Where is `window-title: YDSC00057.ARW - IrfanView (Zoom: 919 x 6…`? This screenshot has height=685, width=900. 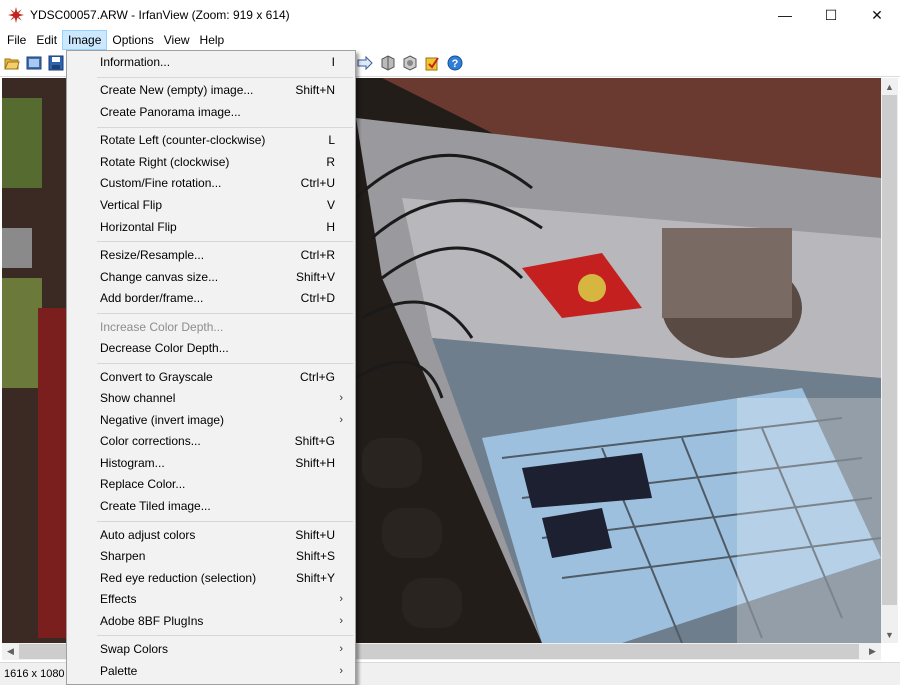
window-title: YDSC00057.ARW - IrfanView (Zoom: 919 x 6… is located at coordinates (160, 15).